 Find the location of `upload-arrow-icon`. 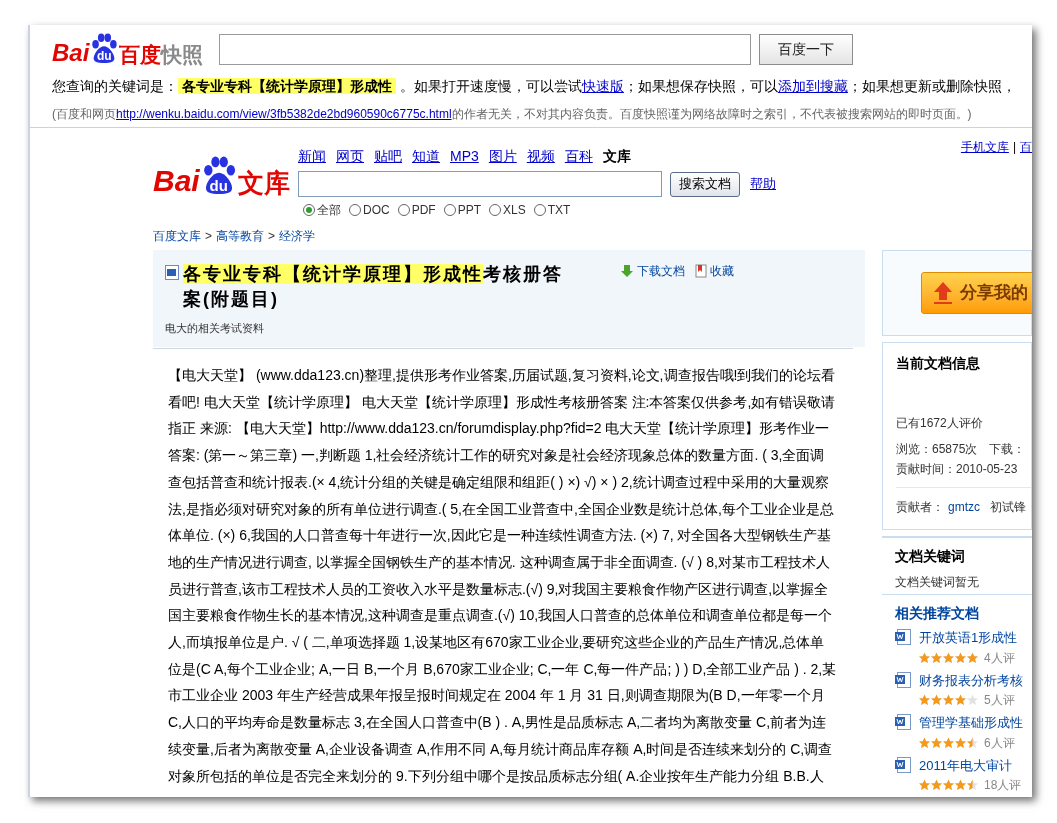

upload-arrow-icon is located at coordinates (943, 293).